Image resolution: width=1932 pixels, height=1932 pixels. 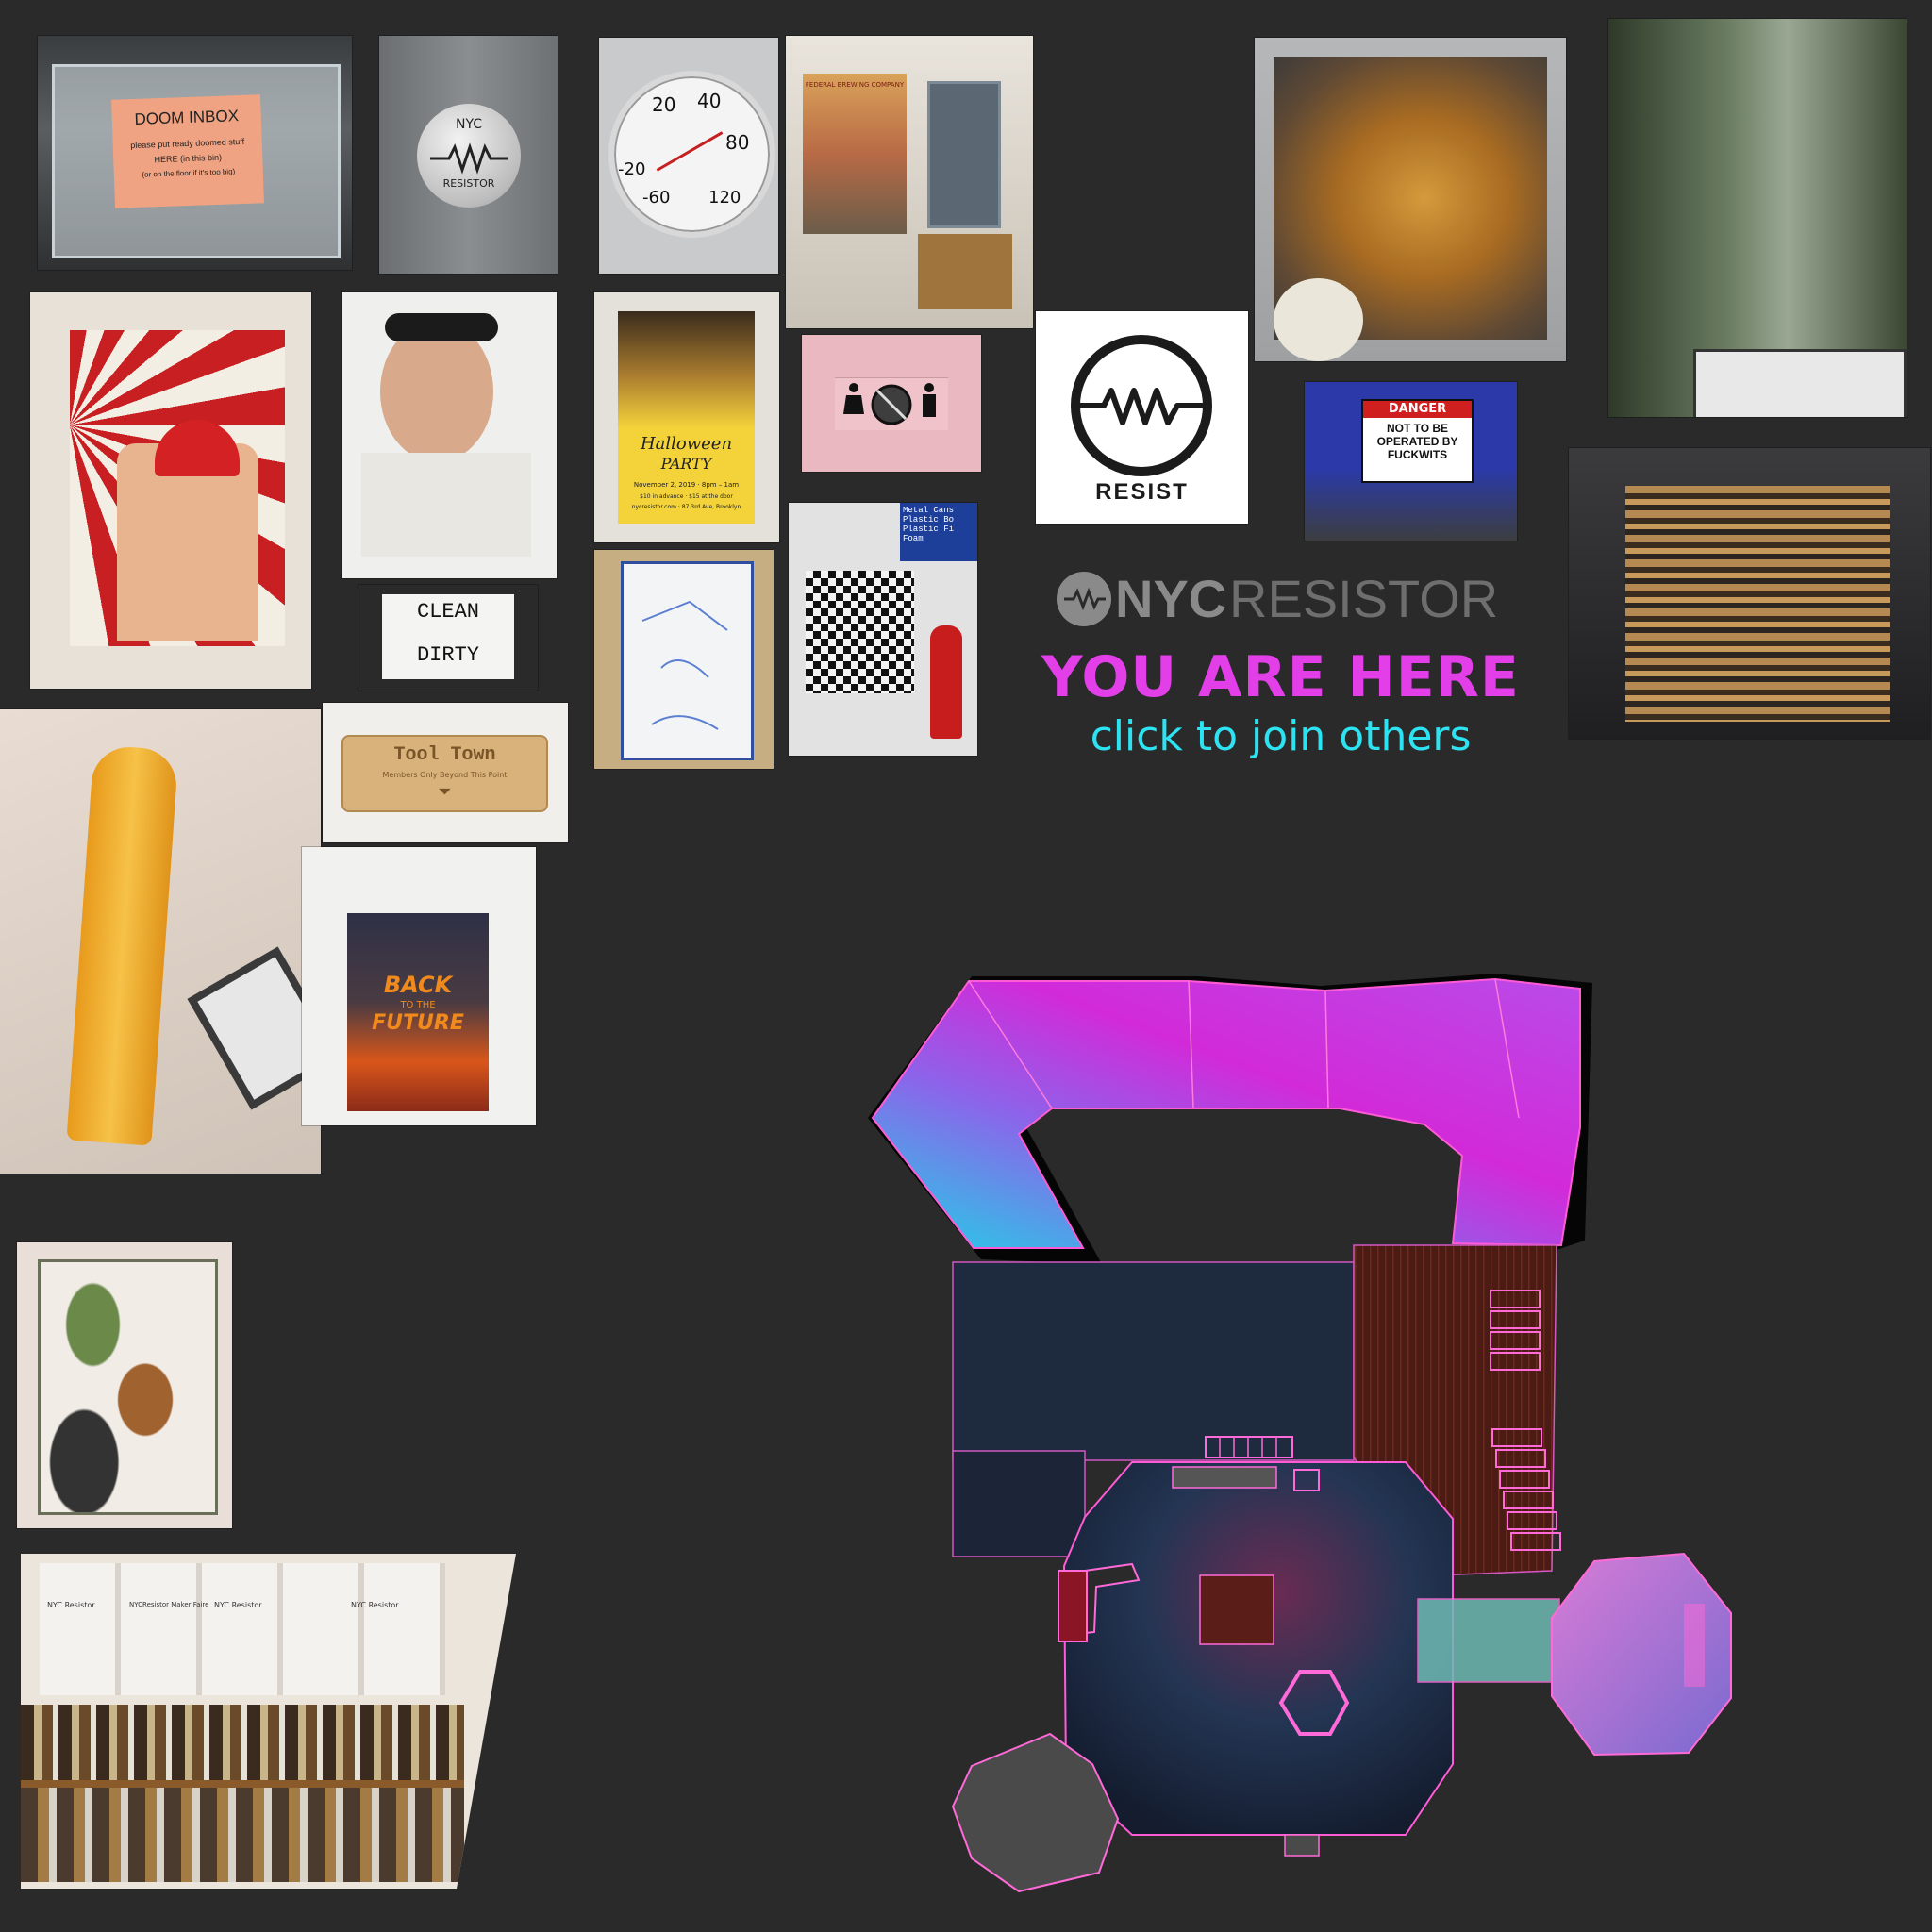 What do you see at coordinates (1280, 677) in the screenshot?
I see `you-are-here-label: YOU ARE HERE` at bounding box center [1280, 677].